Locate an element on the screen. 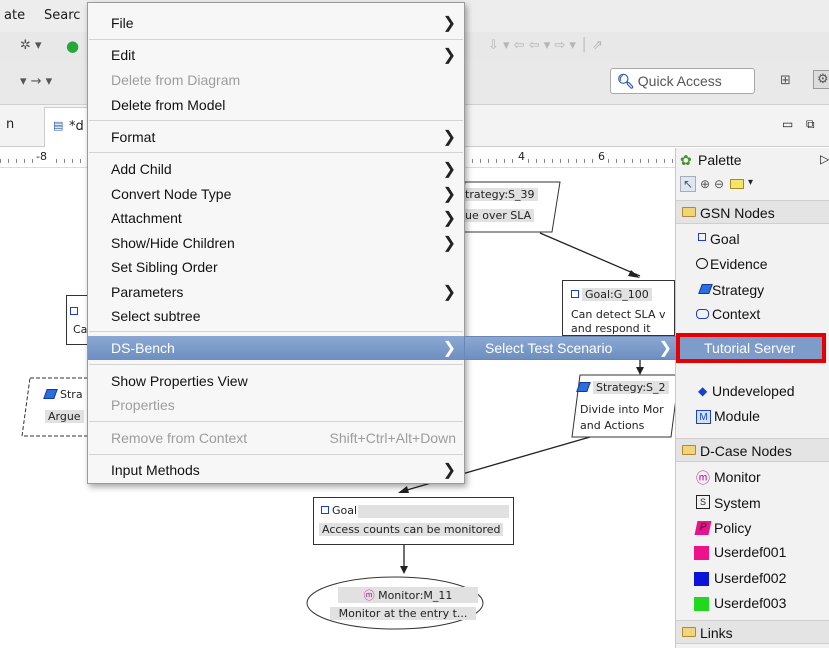 The width and height of the screenshot is (829, 648). palette-item-module: M Module is located at coordinates (752, 416).